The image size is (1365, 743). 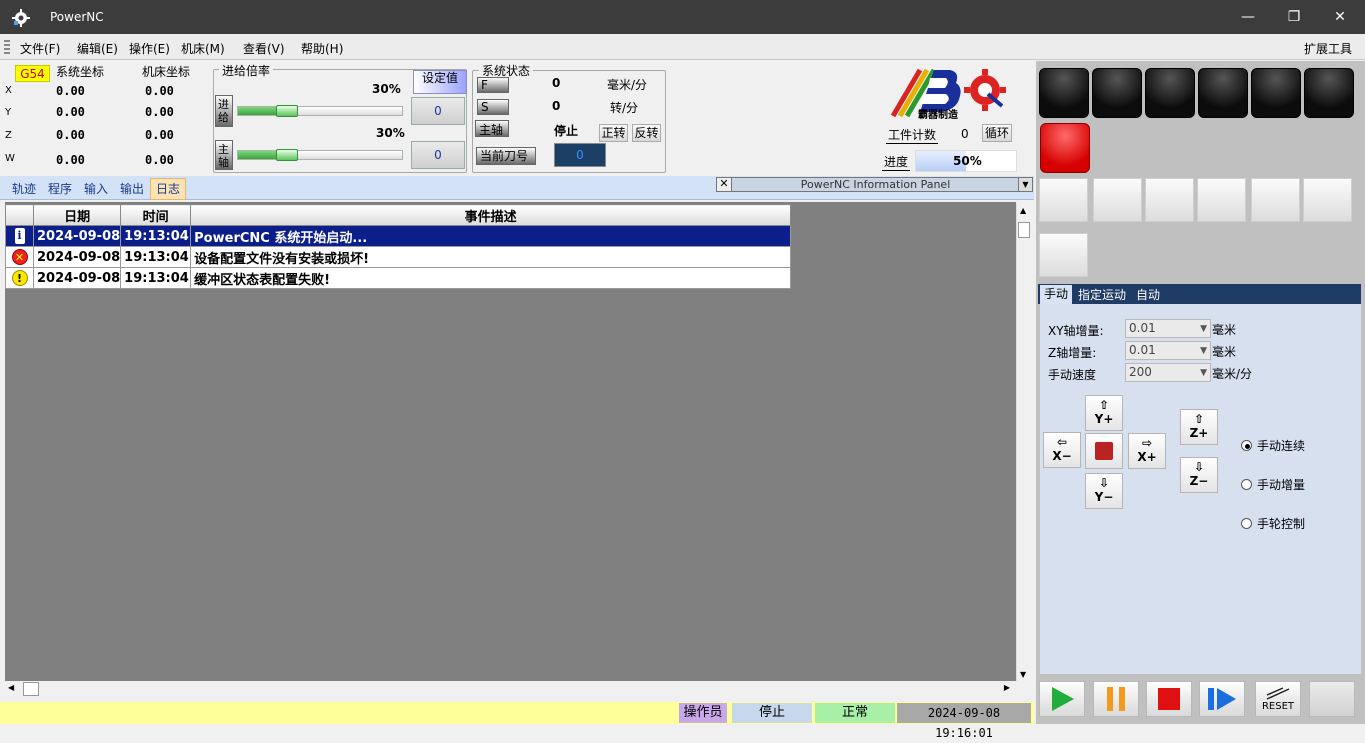 What do you see at coordinates (566, 131) in the screenshot?
I see `spindle-state: 停止` at bounding box center [566, 131].